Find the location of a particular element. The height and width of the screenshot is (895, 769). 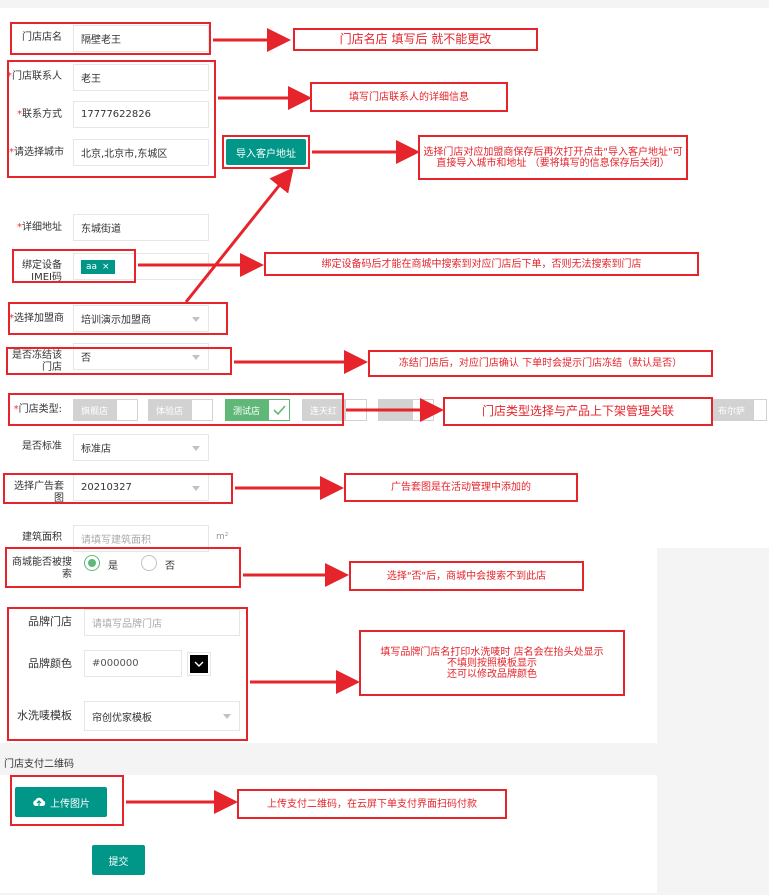

store-type-bursa: 布尔萨 is located at coordinates (739, 410).